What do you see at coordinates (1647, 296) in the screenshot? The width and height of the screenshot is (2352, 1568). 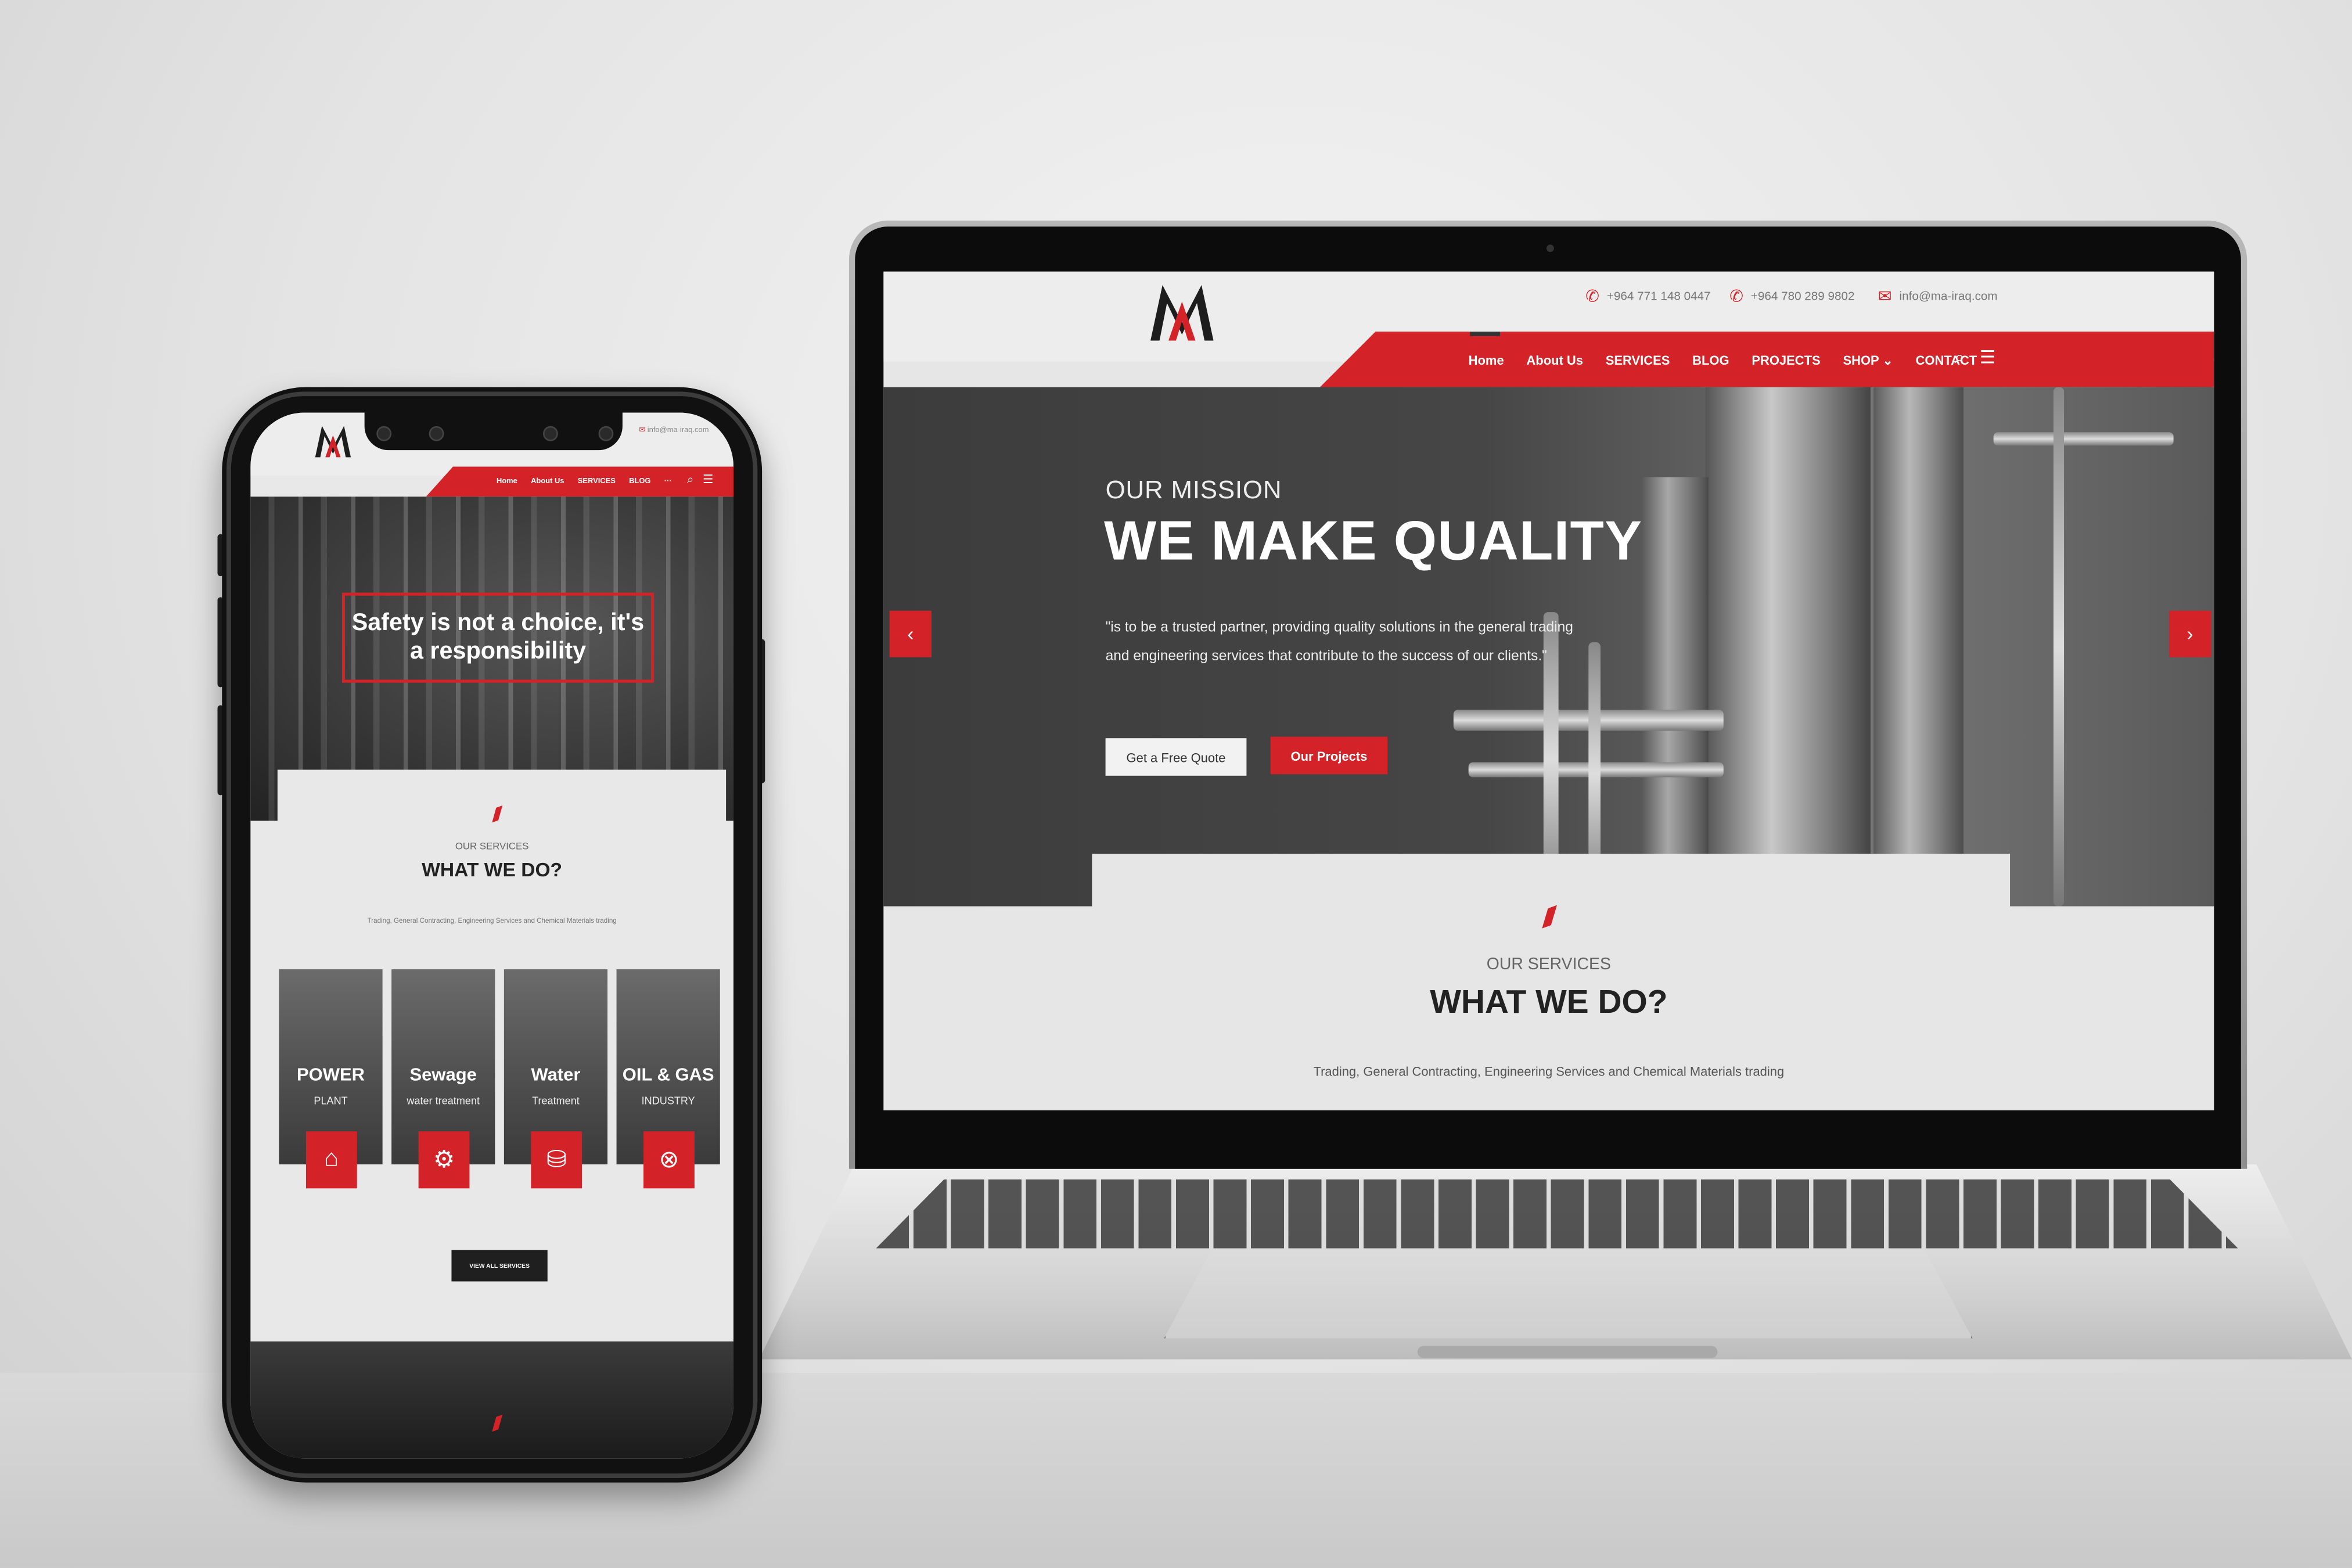 I see `contact-phone-1: ✆ +964 771 148 0447` at bounding box center [1647, 296].